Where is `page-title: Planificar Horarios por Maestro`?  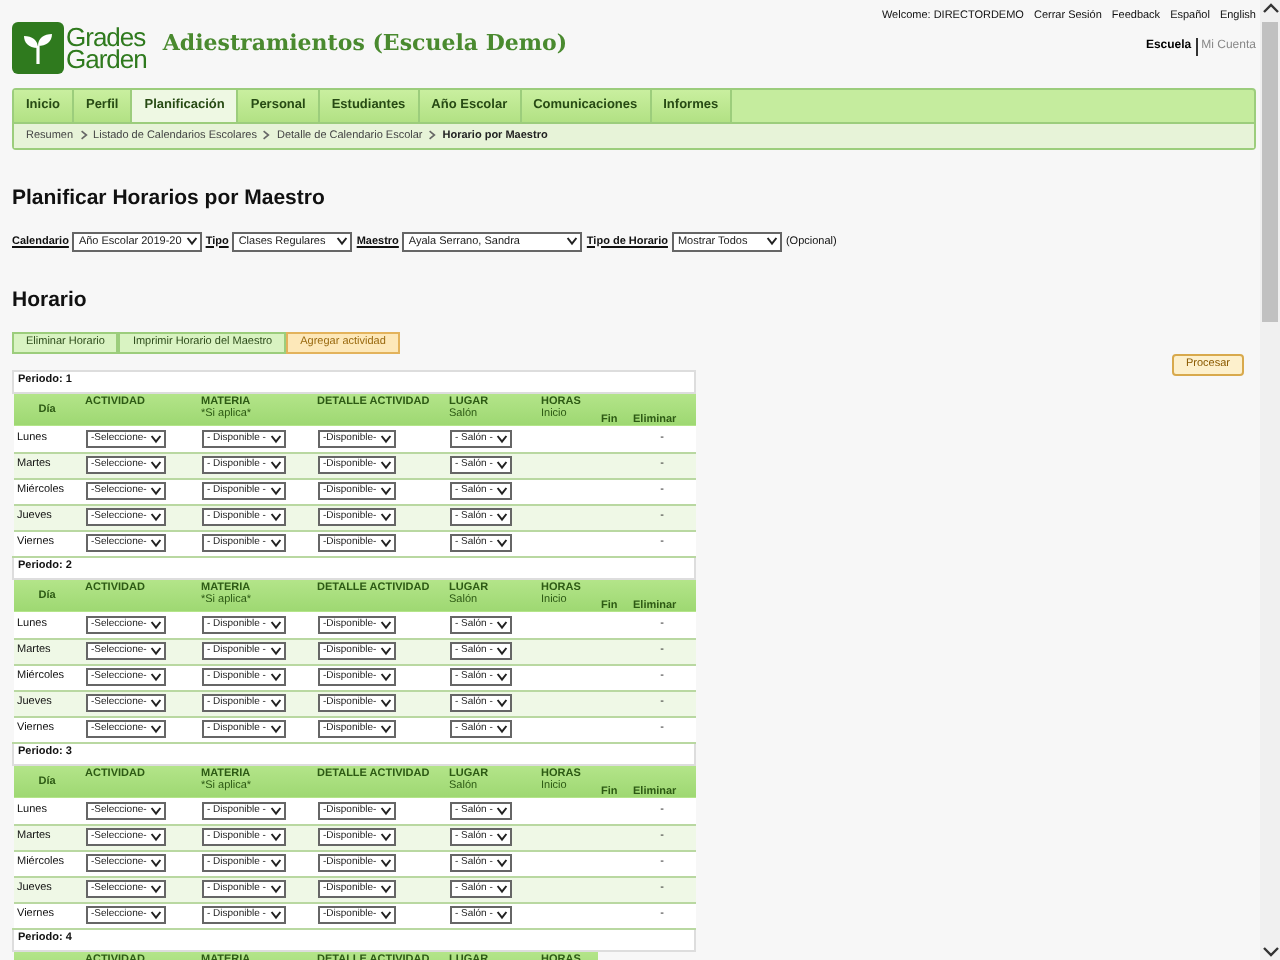
page-title: Planificar Horarios por Maestro is located at coordinates (169, 199).